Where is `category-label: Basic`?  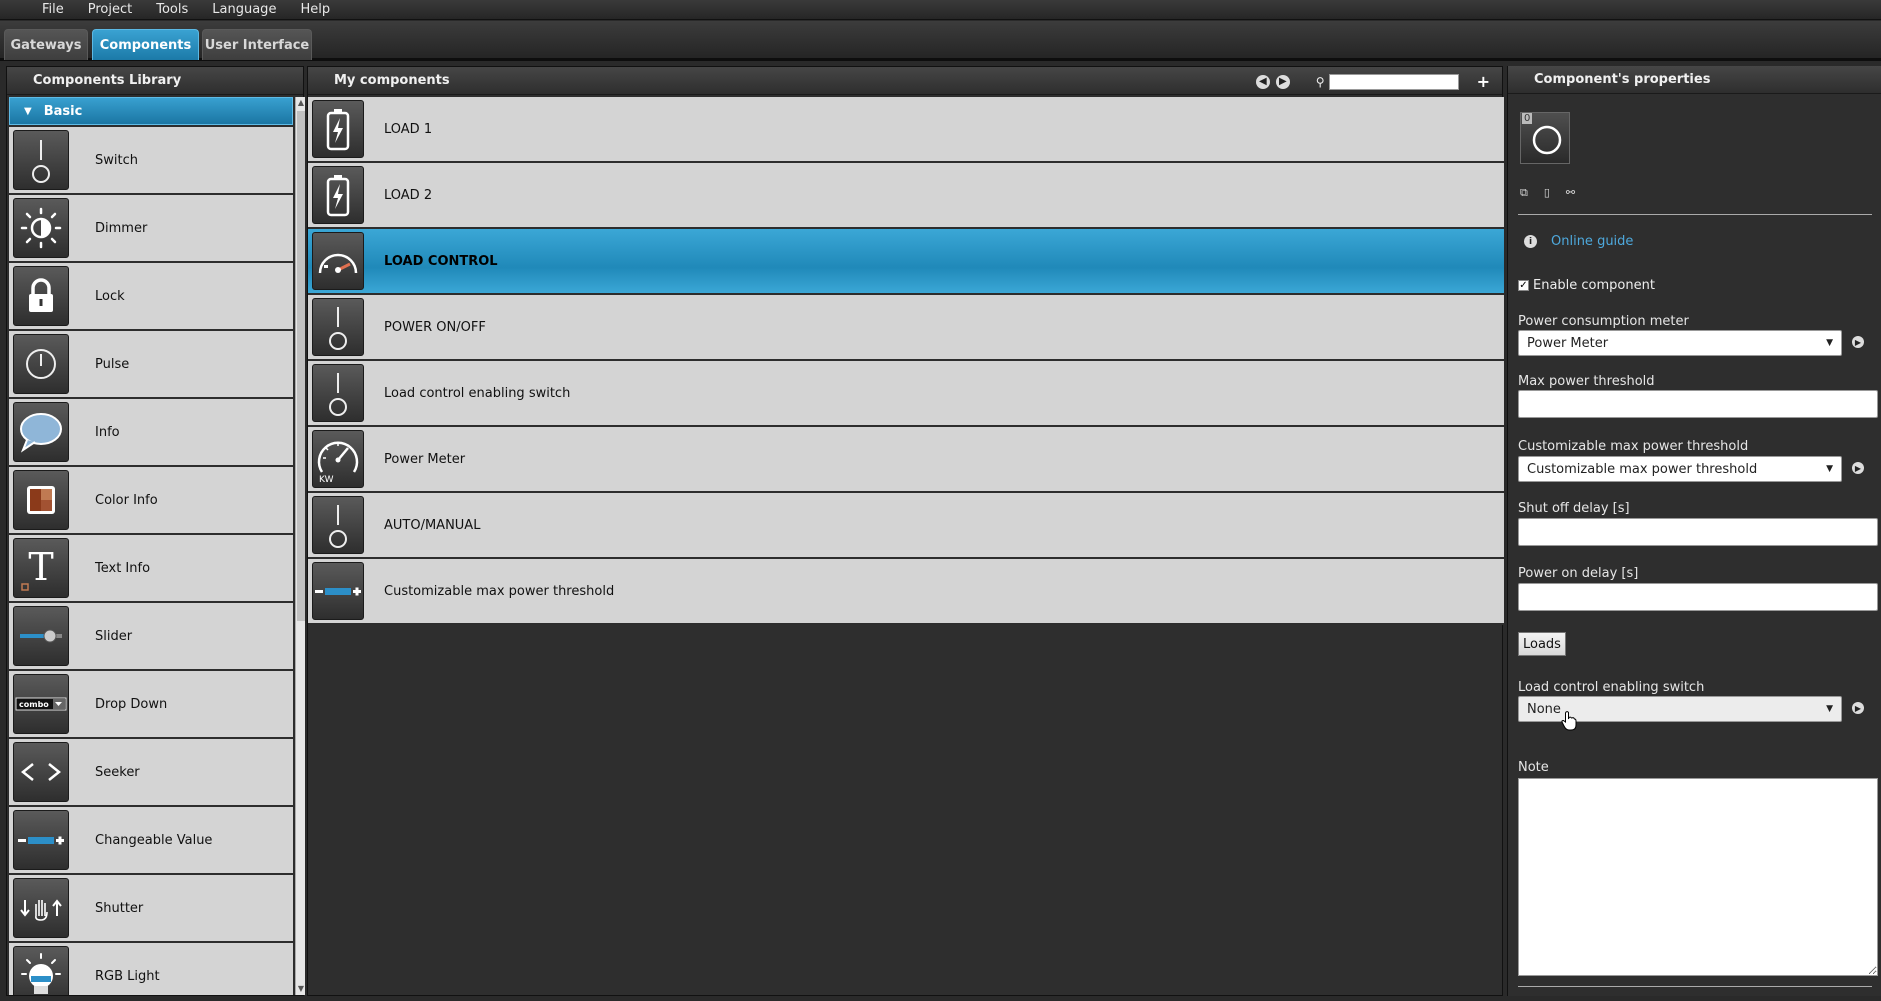 category-label: Basic is located at coordinates (63, 111).